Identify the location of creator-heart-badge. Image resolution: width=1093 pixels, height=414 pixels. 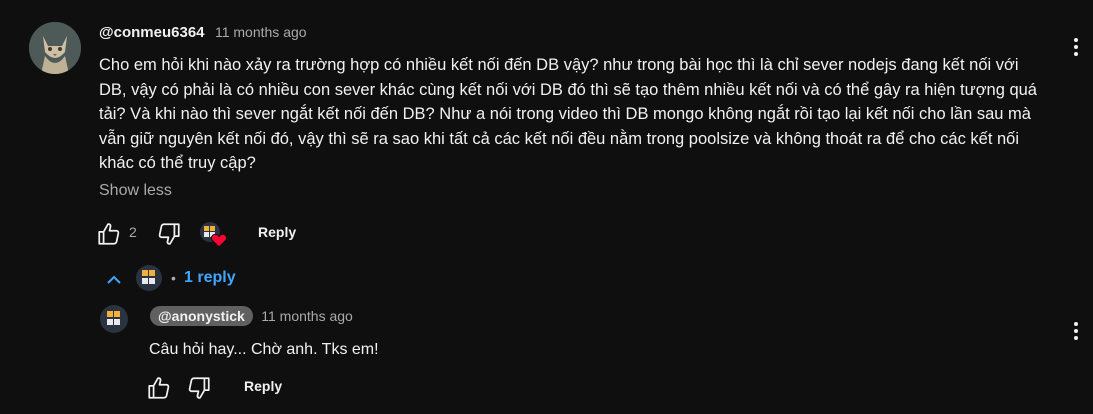
(215, 235).